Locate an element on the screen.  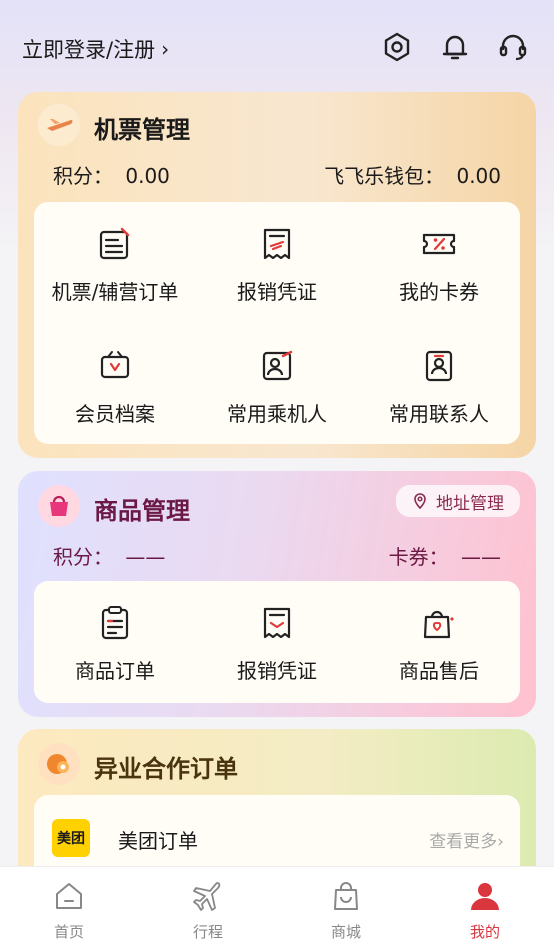
goods-receipt-button: 报销凭证 is located at coordinates (277, 643).